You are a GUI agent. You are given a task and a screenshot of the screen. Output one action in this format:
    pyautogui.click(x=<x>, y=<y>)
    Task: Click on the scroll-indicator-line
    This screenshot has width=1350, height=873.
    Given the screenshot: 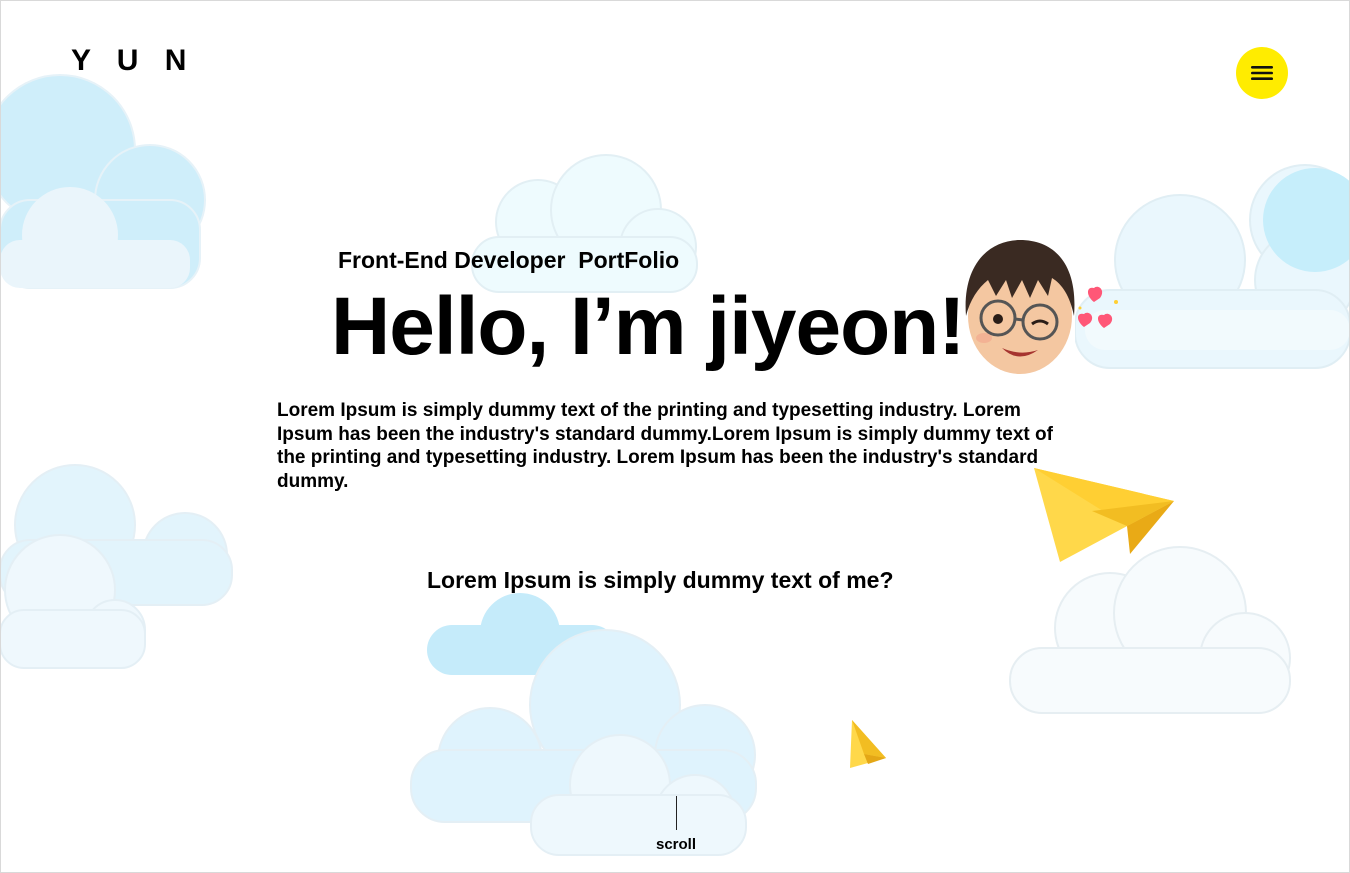 What is the action you would take?
    pyautogui.click(x=676, y=813)
    